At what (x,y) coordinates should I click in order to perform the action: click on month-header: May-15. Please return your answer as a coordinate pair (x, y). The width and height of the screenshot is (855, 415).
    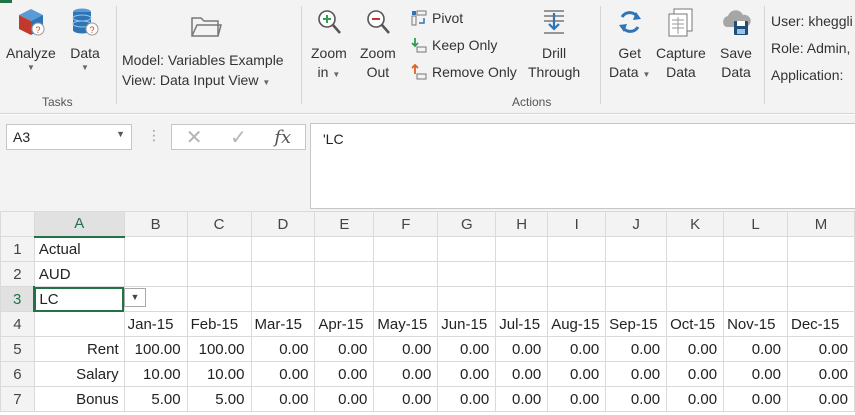
    Looking at the image, I should click on (406, 324).